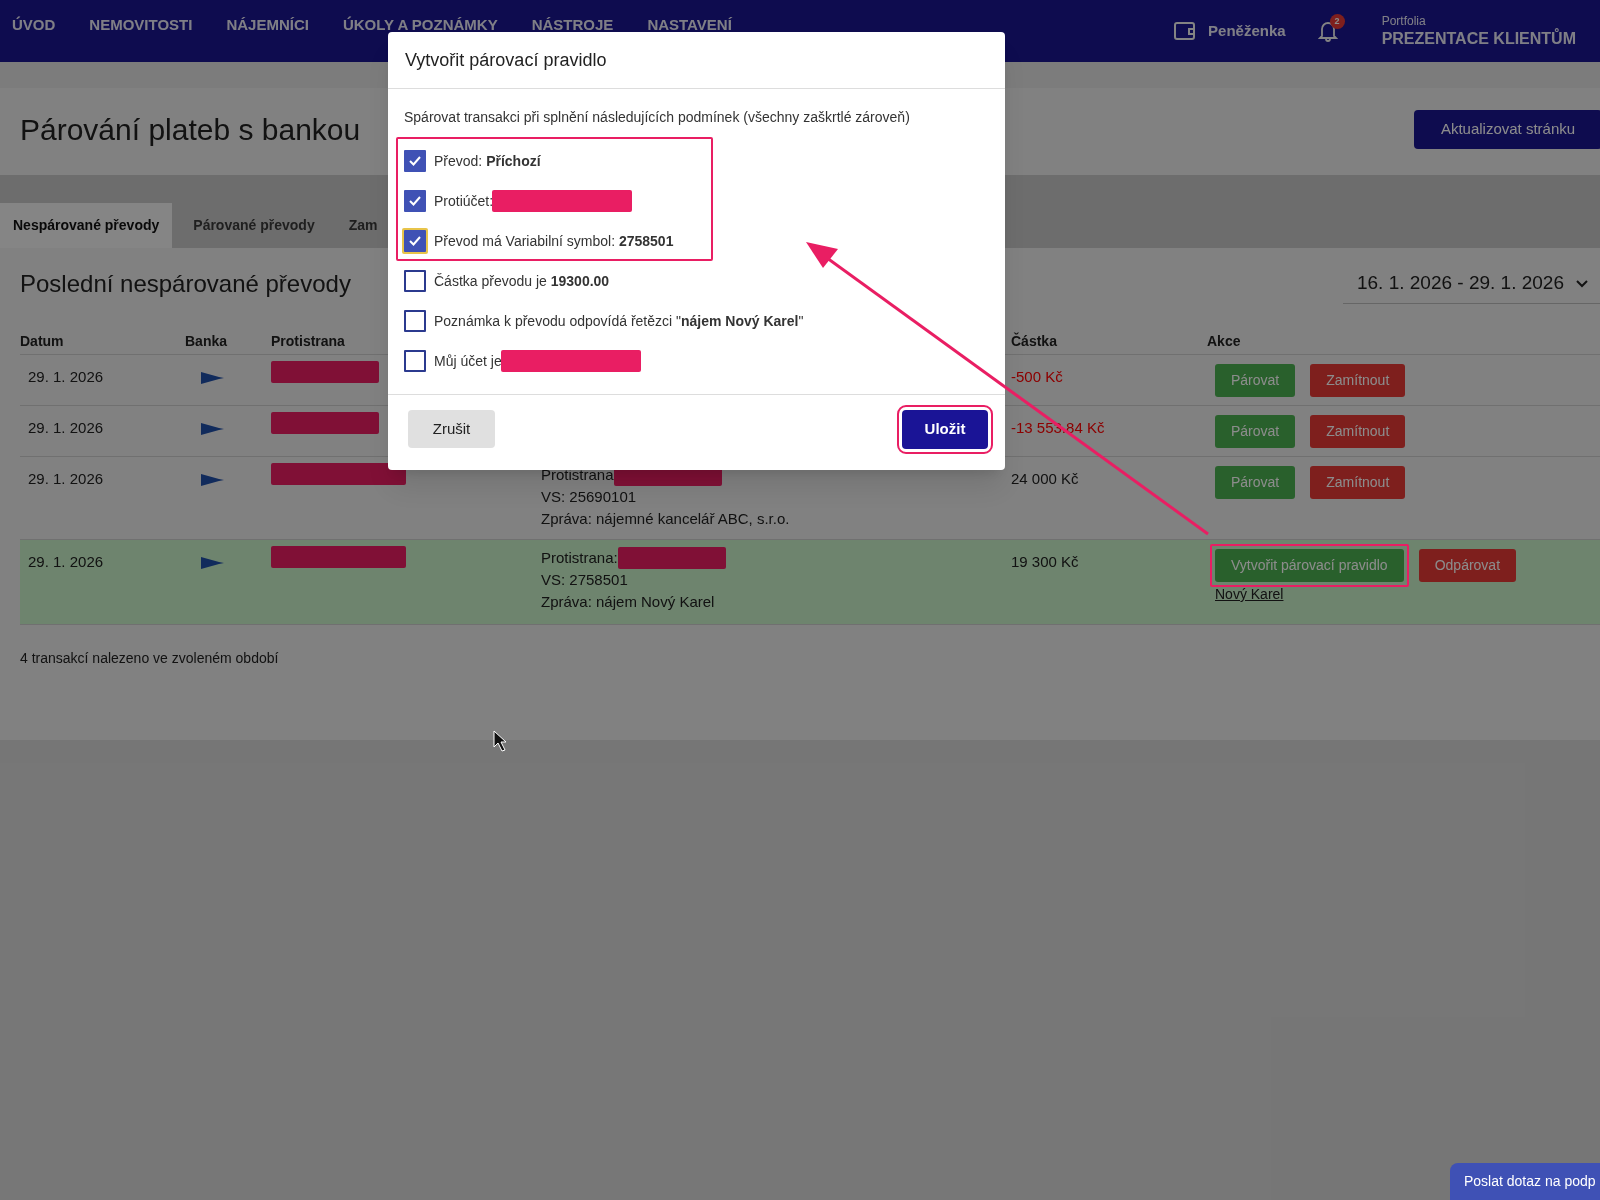  What do you see at coordinates (1525, 1181) in the screenshot?
I see `help-button: Poslat dotaz na podp` at bounding box center [1525, 1181].